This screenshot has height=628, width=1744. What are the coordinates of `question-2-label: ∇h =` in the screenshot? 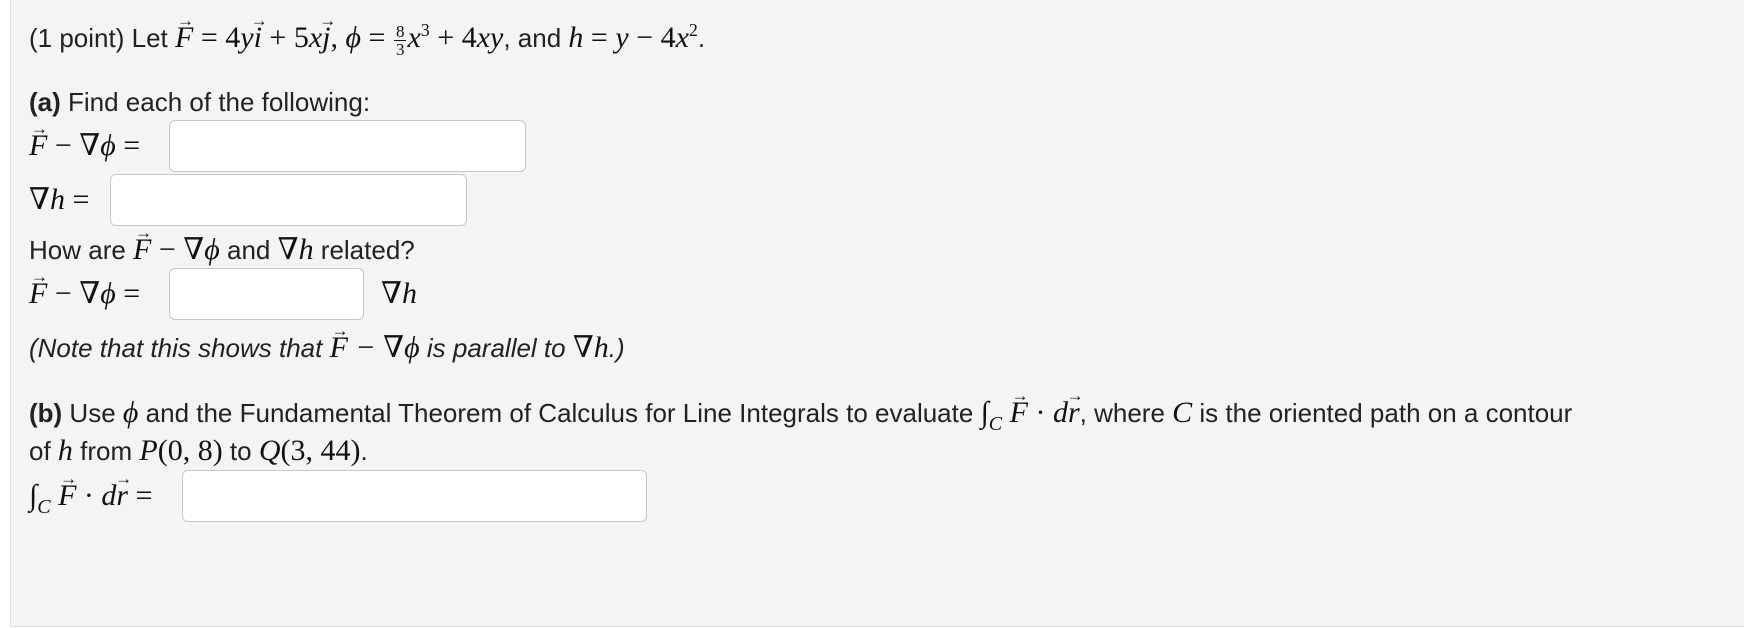 It's located at (59, 199).